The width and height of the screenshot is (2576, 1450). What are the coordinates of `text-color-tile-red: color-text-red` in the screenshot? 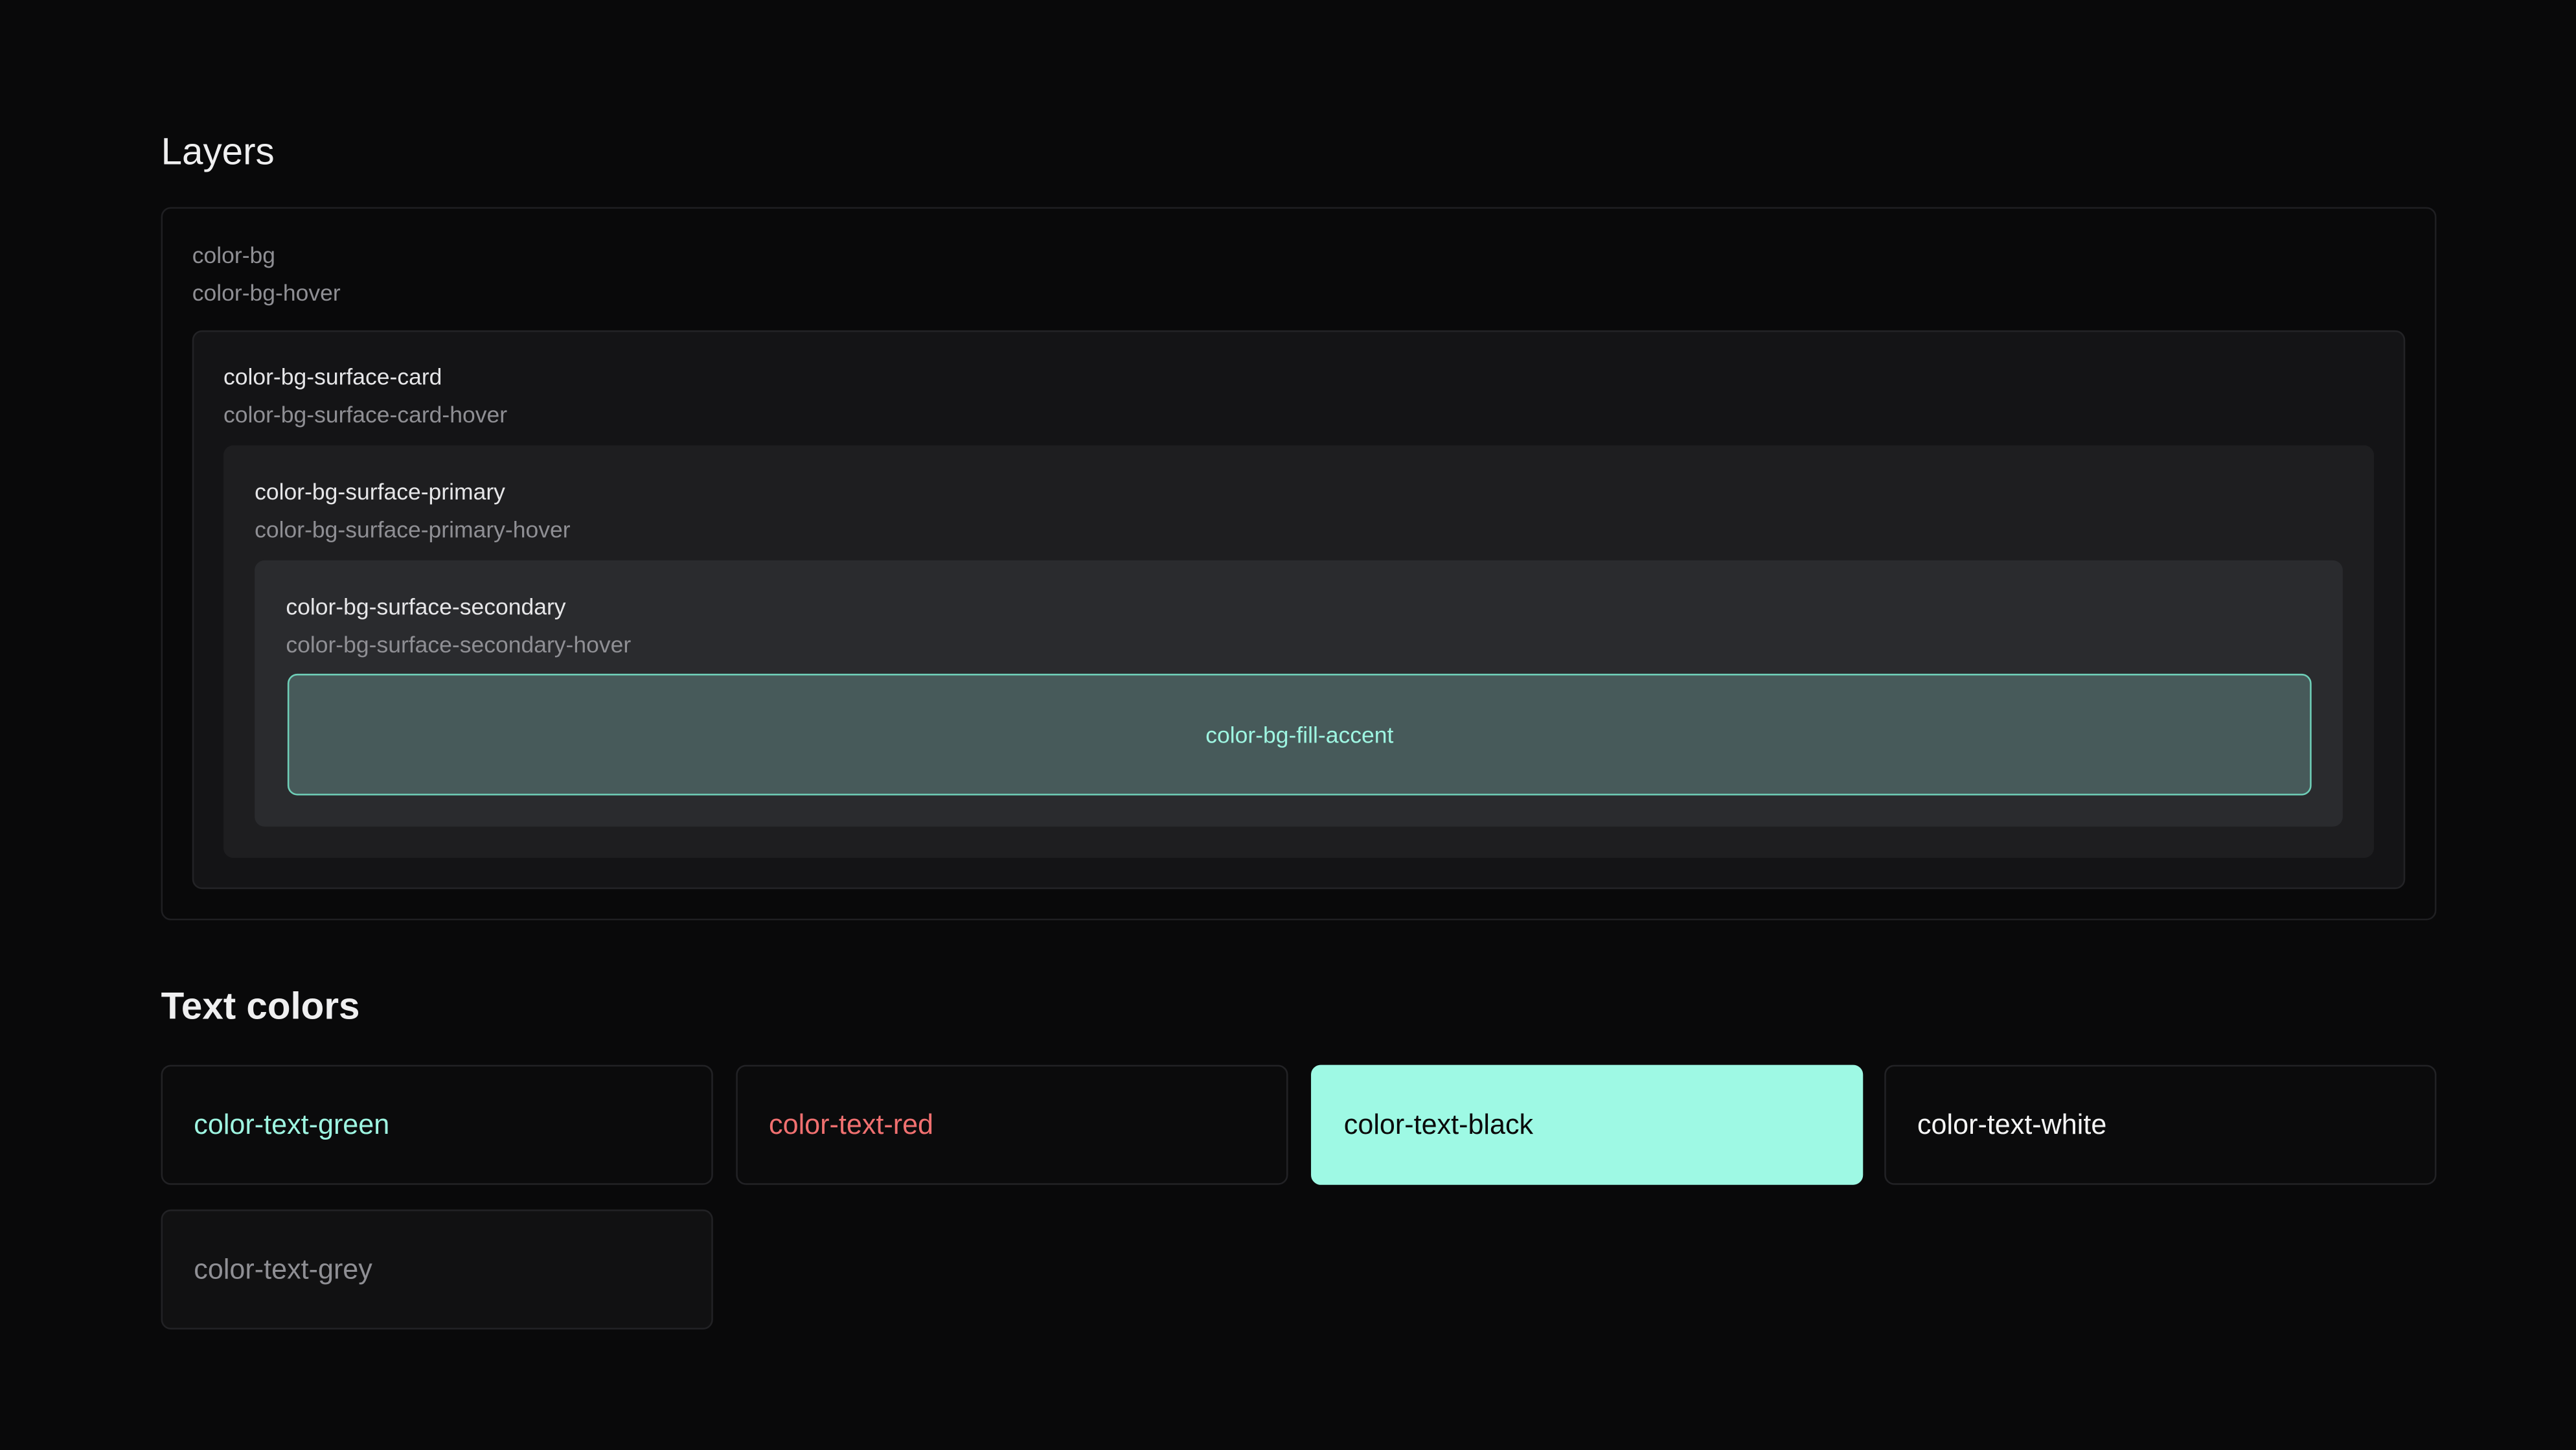 It's located at (1012, 1124).